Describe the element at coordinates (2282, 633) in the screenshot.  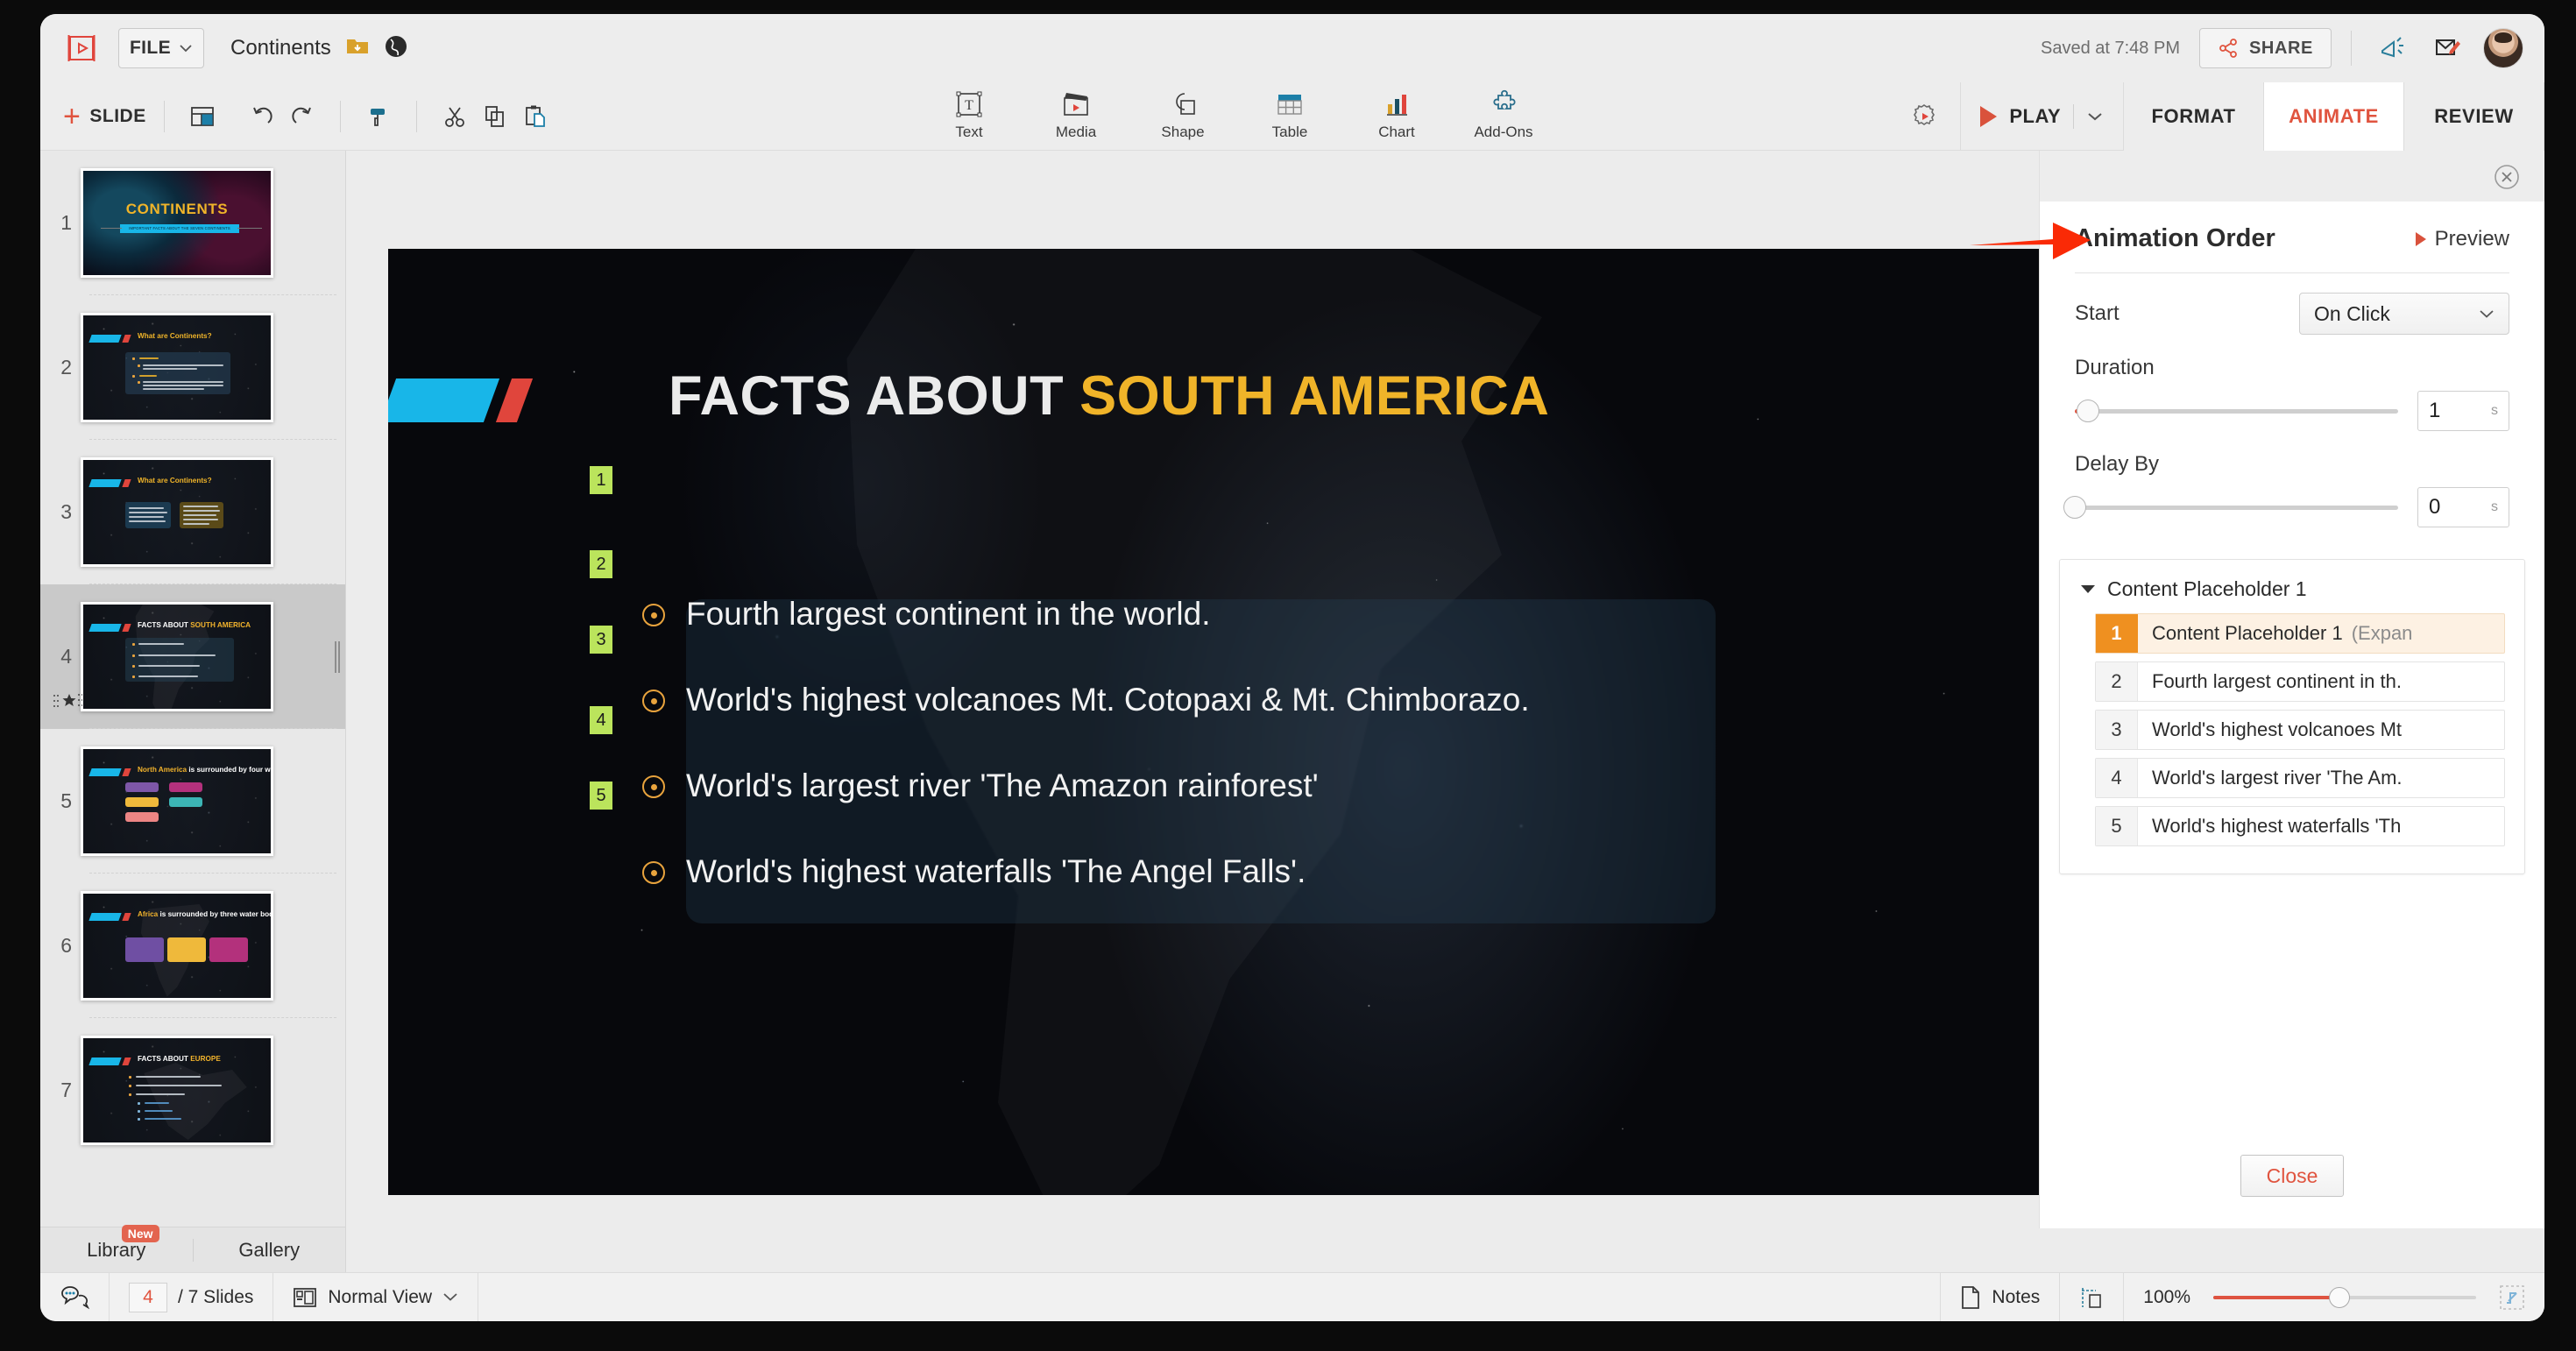
I see `animation-item-label: Content Placeholder 1 (Expan` at that location.